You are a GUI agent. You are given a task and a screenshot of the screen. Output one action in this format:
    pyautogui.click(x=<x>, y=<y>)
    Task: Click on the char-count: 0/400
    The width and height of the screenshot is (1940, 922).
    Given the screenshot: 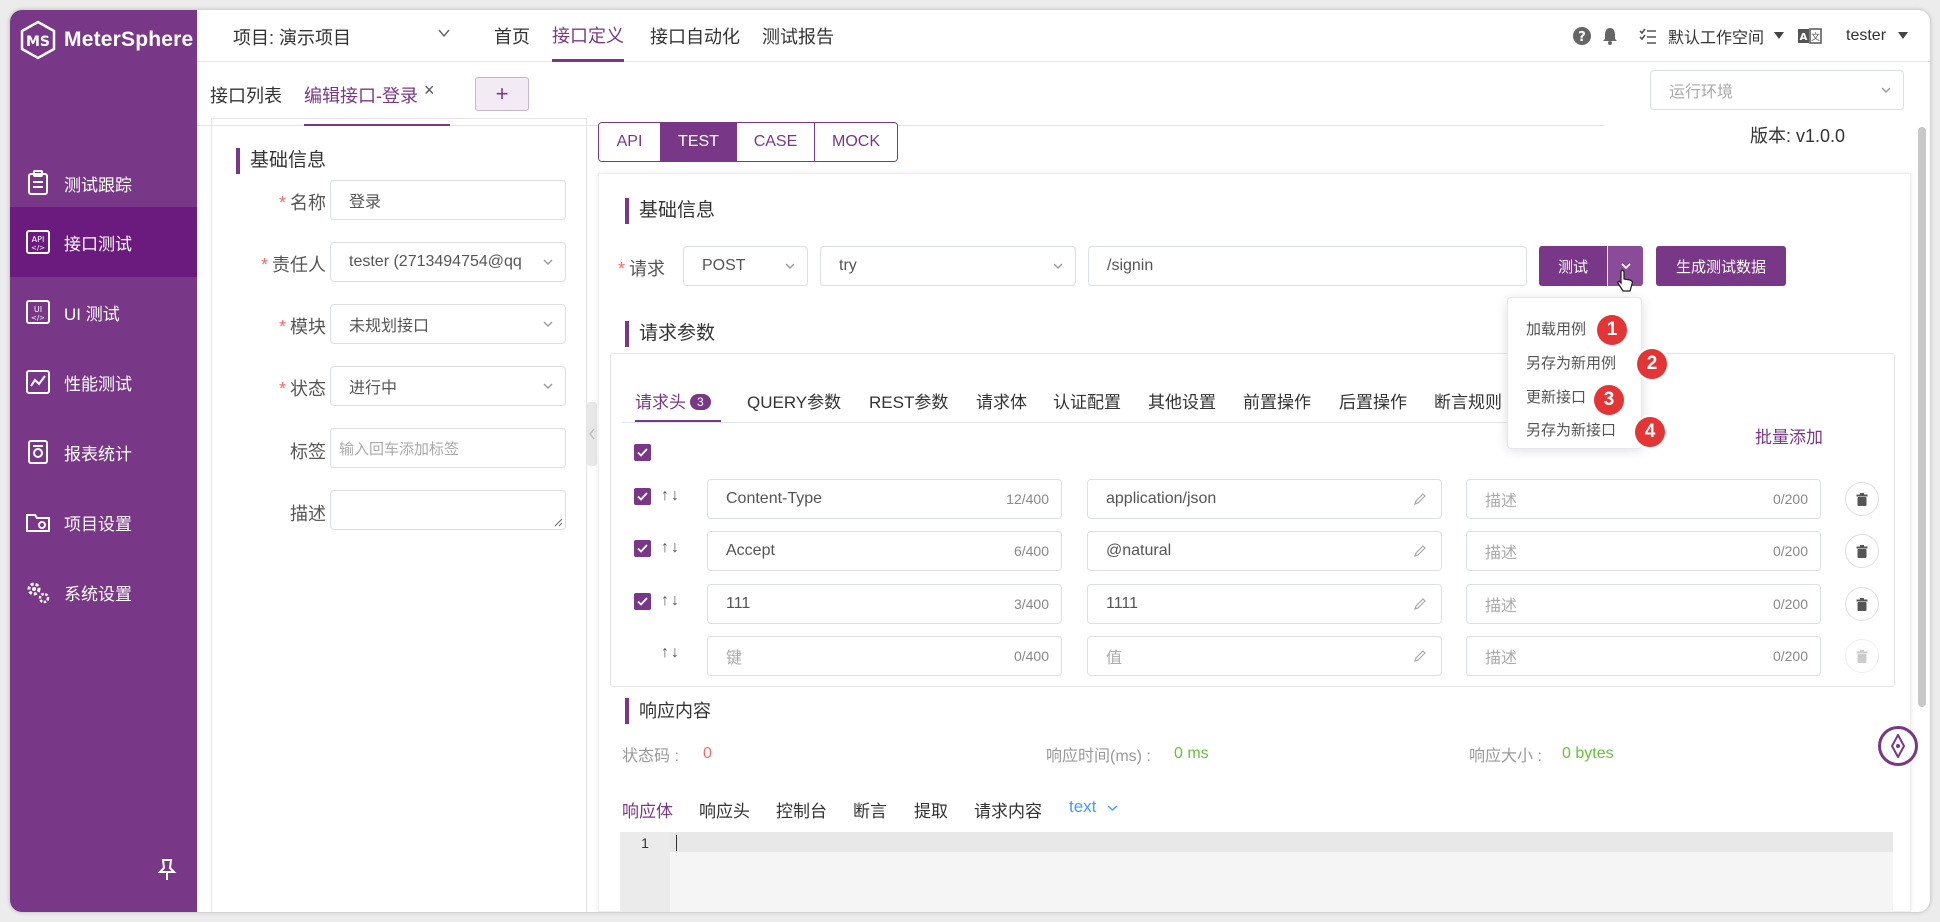 What is the action you would take?
    pyautogui.click(x=1031, y=656)
    